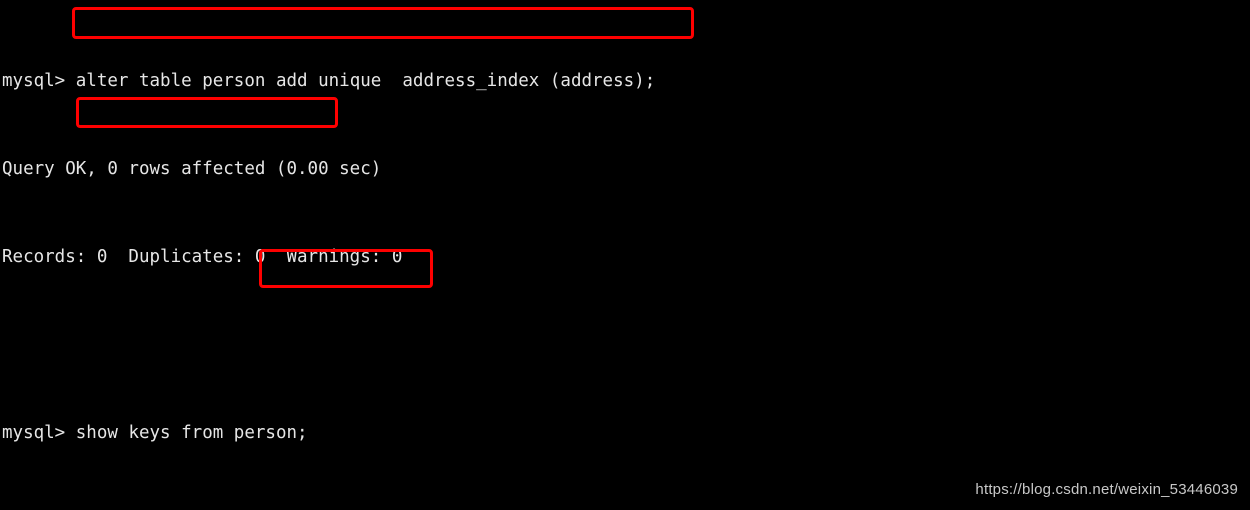 This screenshot has height=510, width=1250. What do you see at coordinates (39, 433) in the screenshot?
I see `prompt-2: mysql>` at bounding box center [39, 433].